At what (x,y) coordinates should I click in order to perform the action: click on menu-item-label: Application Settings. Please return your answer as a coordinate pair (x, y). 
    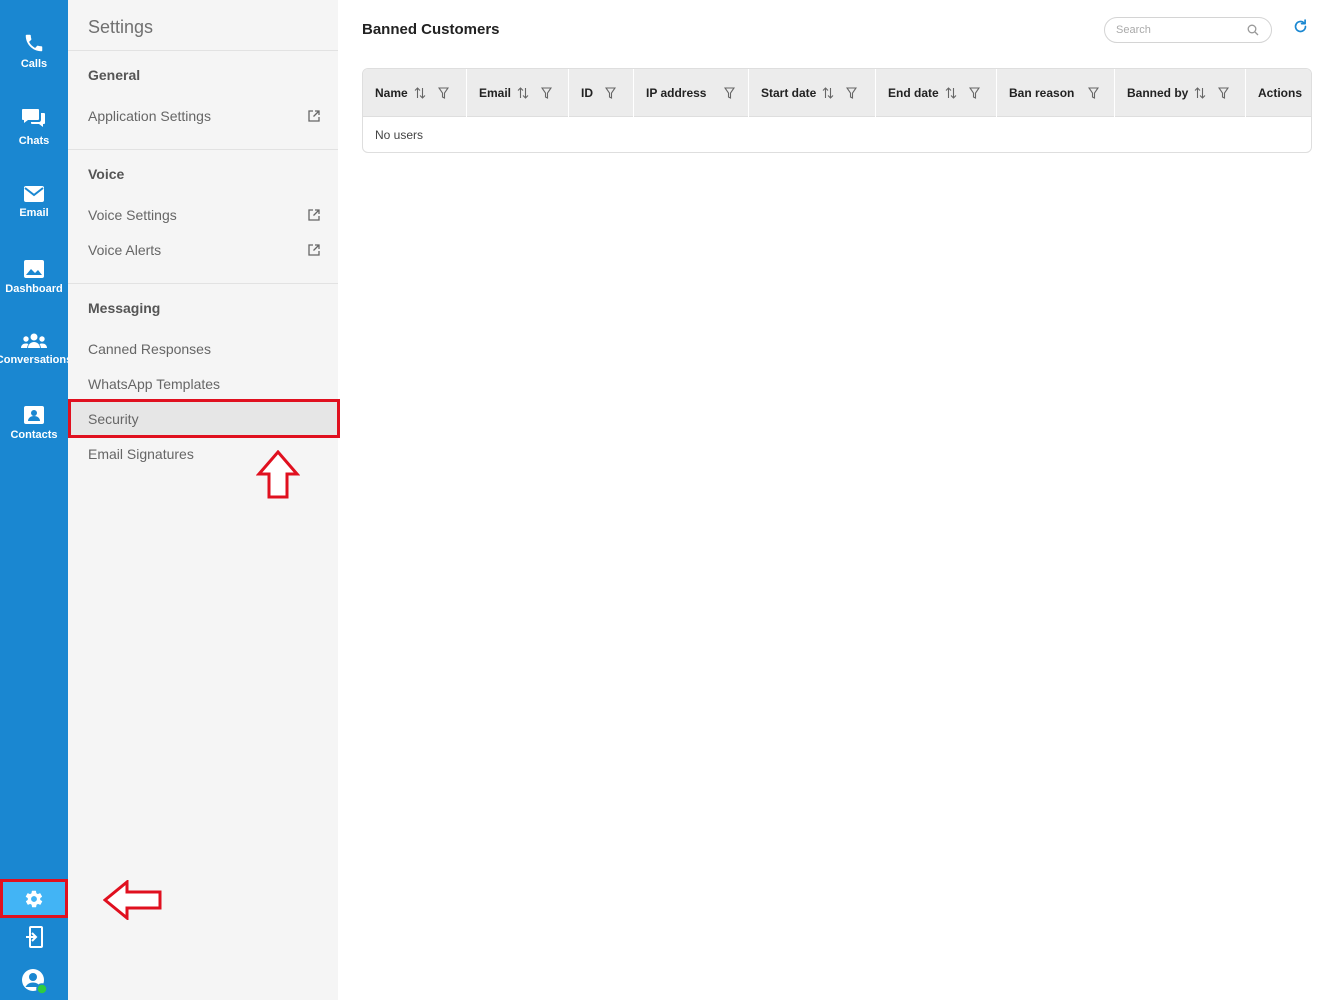
    Looking at the image, I should click on (149, 116).